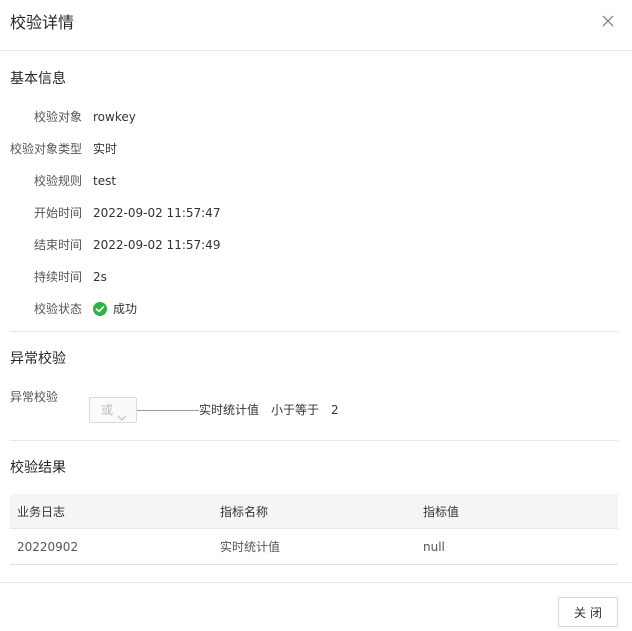 The width and height of the screenshot is (632, 631). What do you see at coordinates (57, 181) in the screenshot?
I see `field-label-rule: 校验规则` at bounding box center [57, 181].